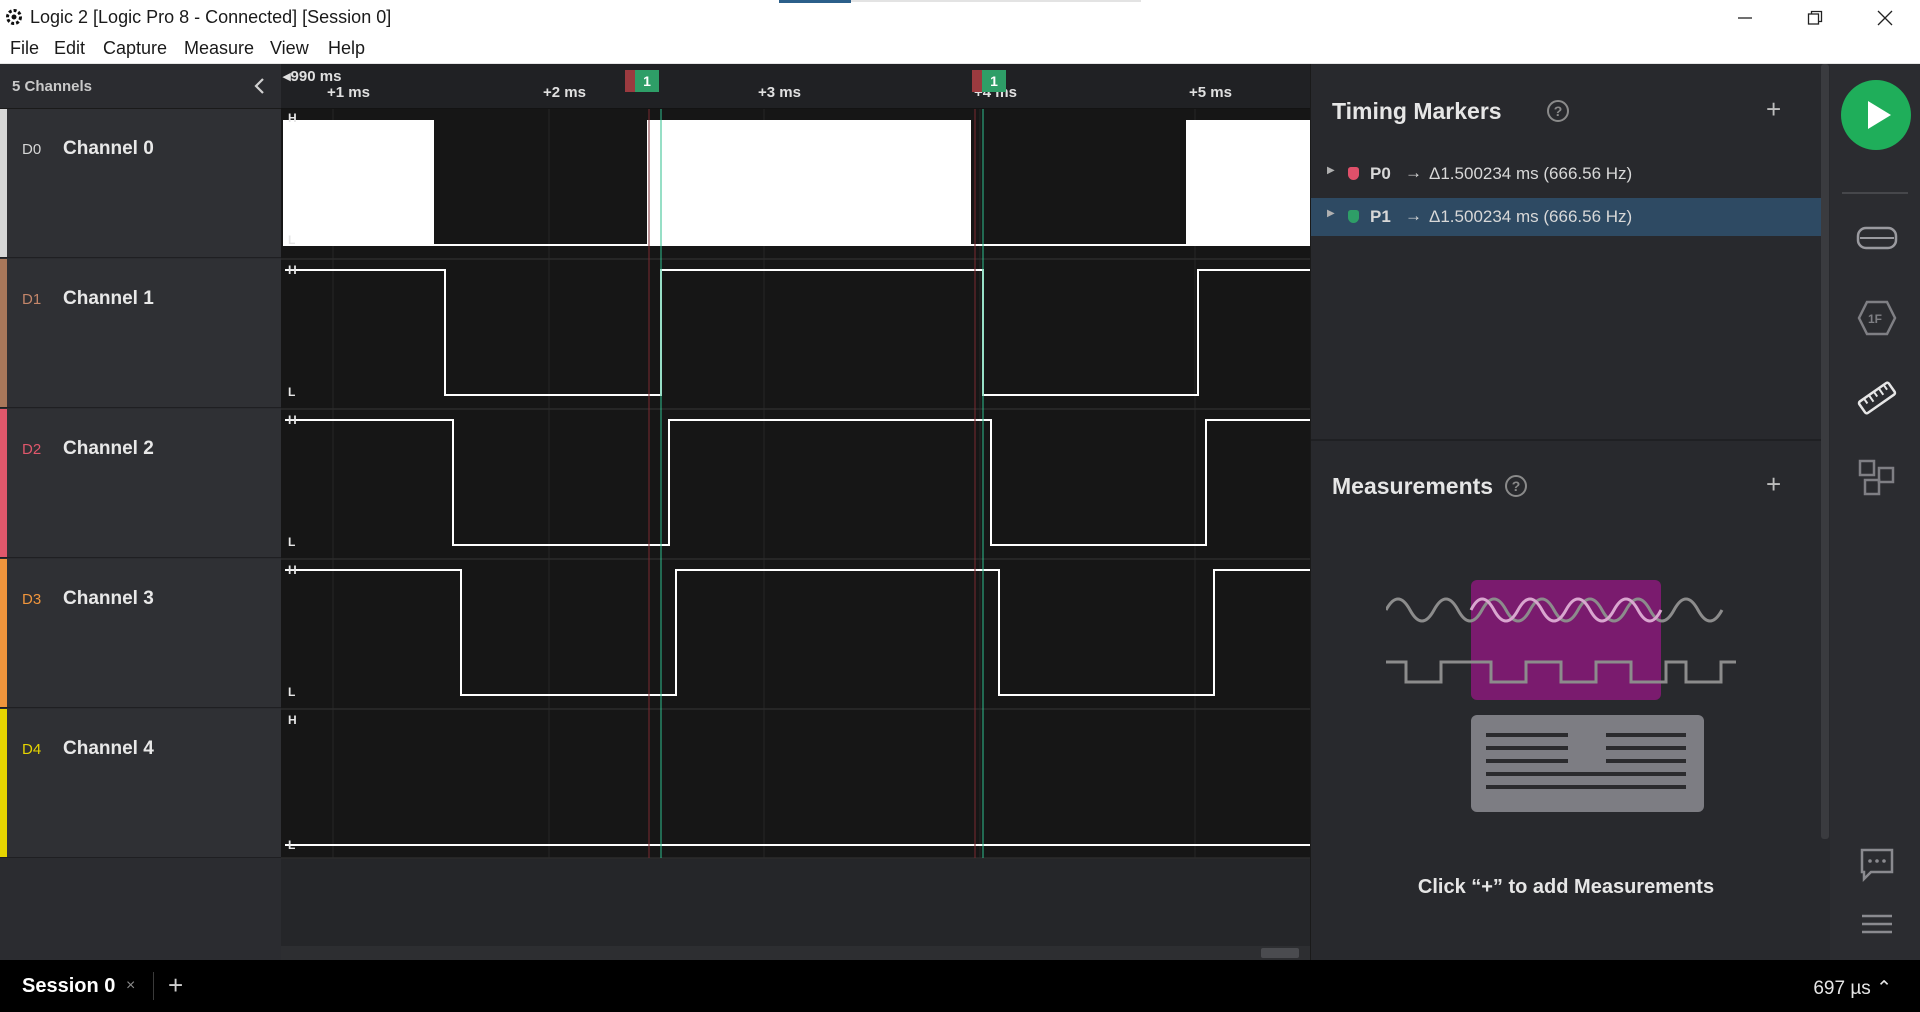  I want to click on restore-button, so click(1815, 18).